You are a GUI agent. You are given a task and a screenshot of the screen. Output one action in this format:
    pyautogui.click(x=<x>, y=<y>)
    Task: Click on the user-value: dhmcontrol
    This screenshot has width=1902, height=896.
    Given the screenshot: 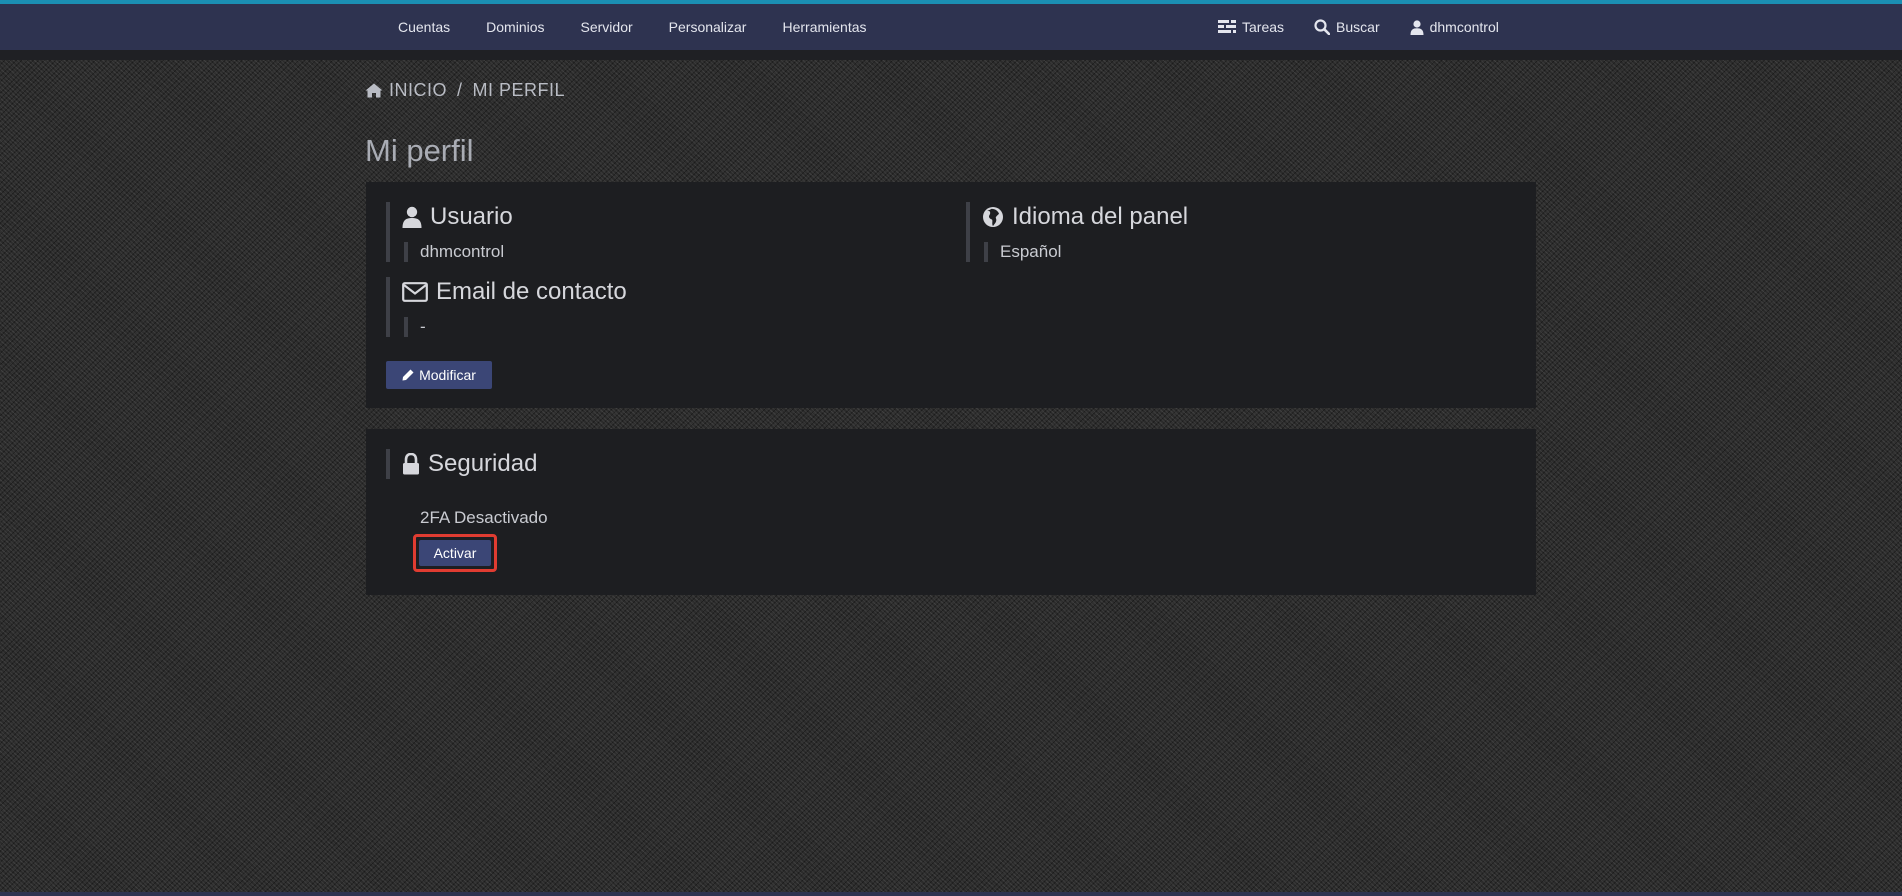 What is the action you would take?
    pyautogui.click(x=458, y=252)
    